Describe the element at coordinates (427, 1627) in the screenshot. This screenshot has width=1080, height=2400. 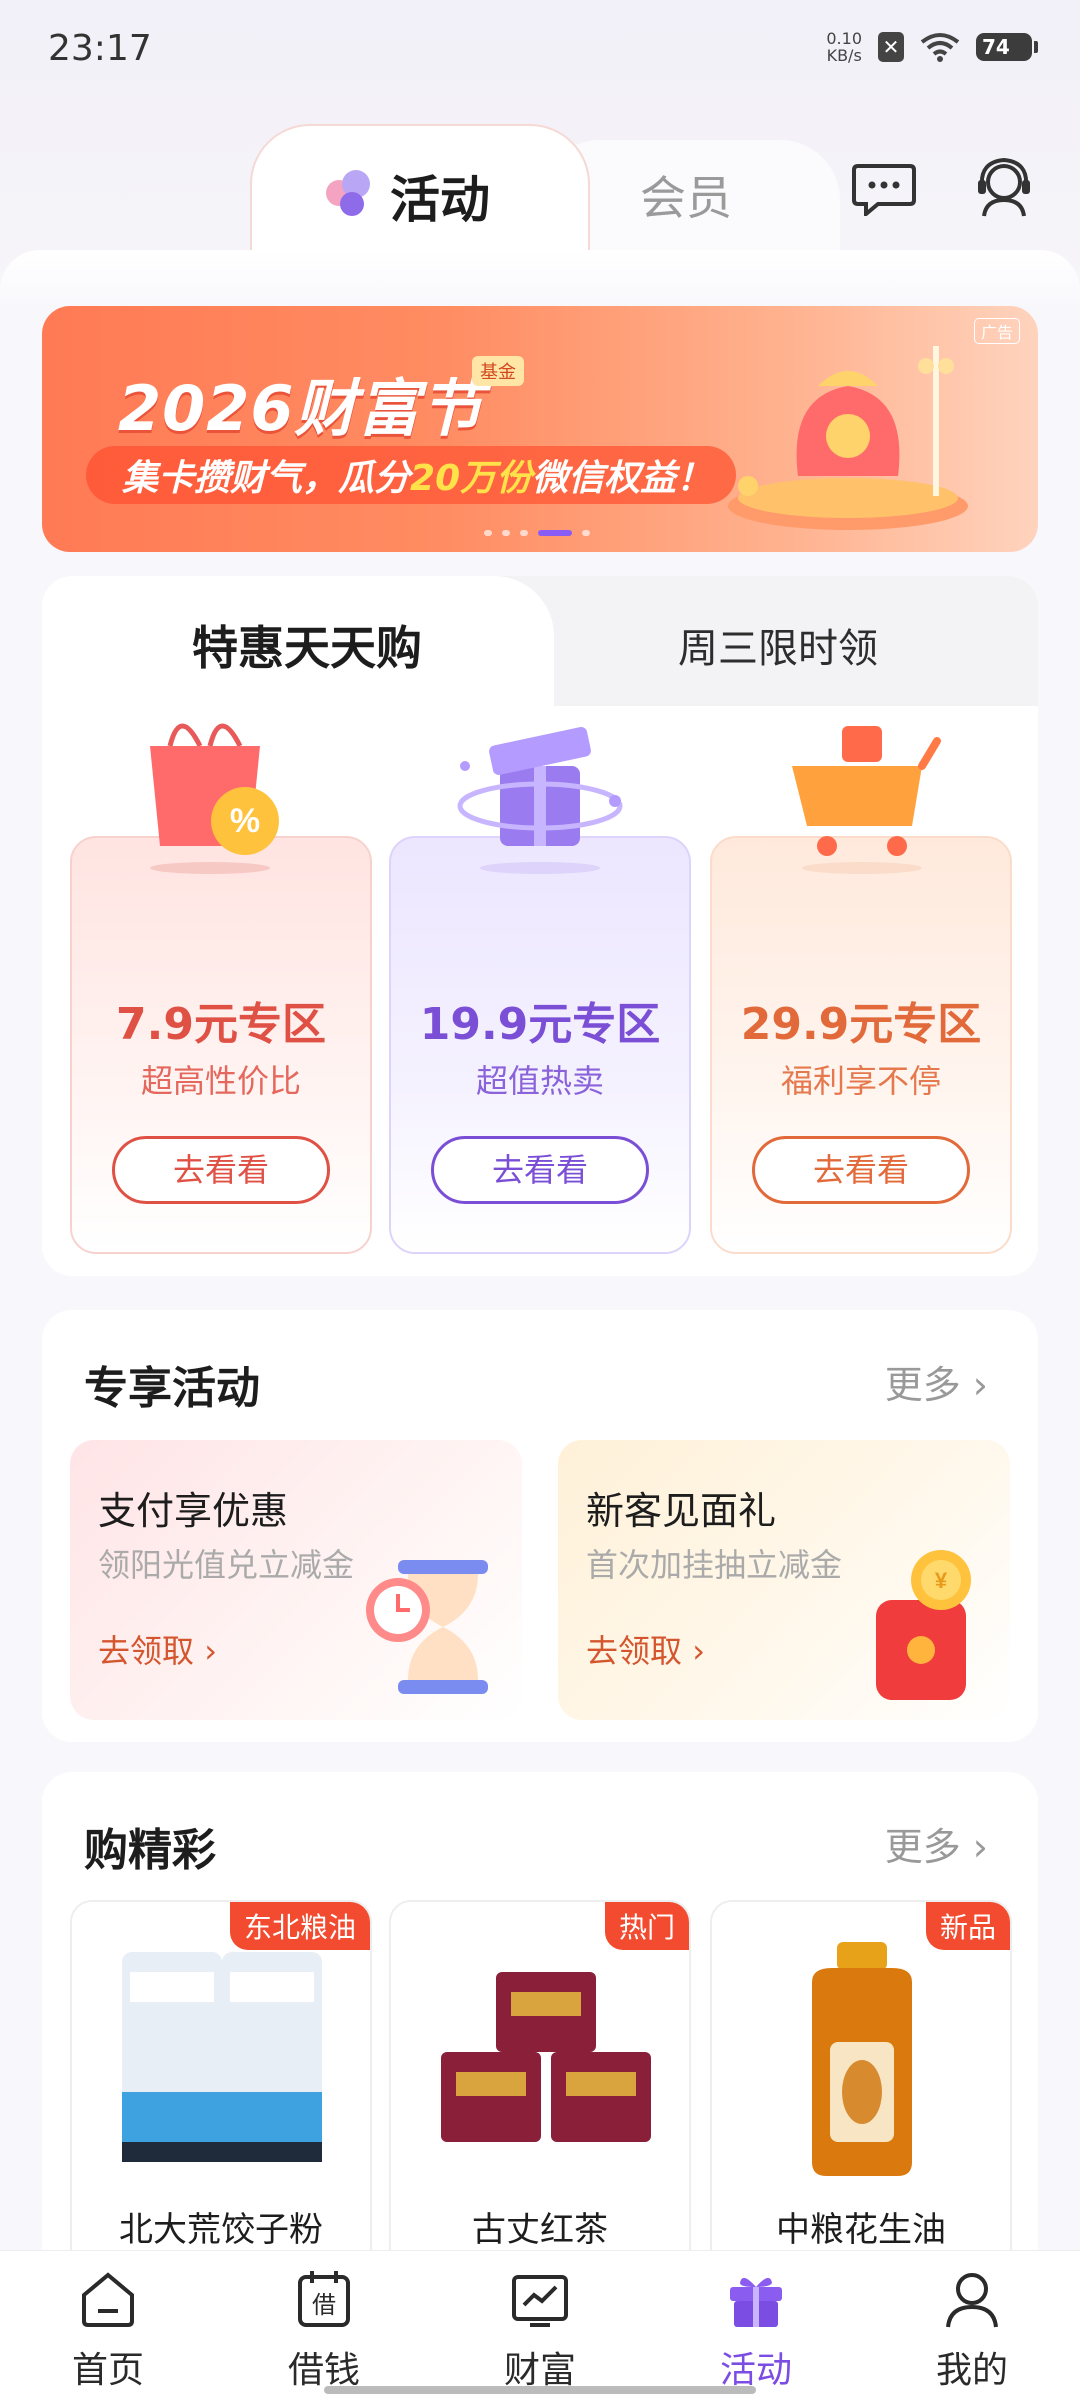
I see `hourglass-clock-icon` at that location.